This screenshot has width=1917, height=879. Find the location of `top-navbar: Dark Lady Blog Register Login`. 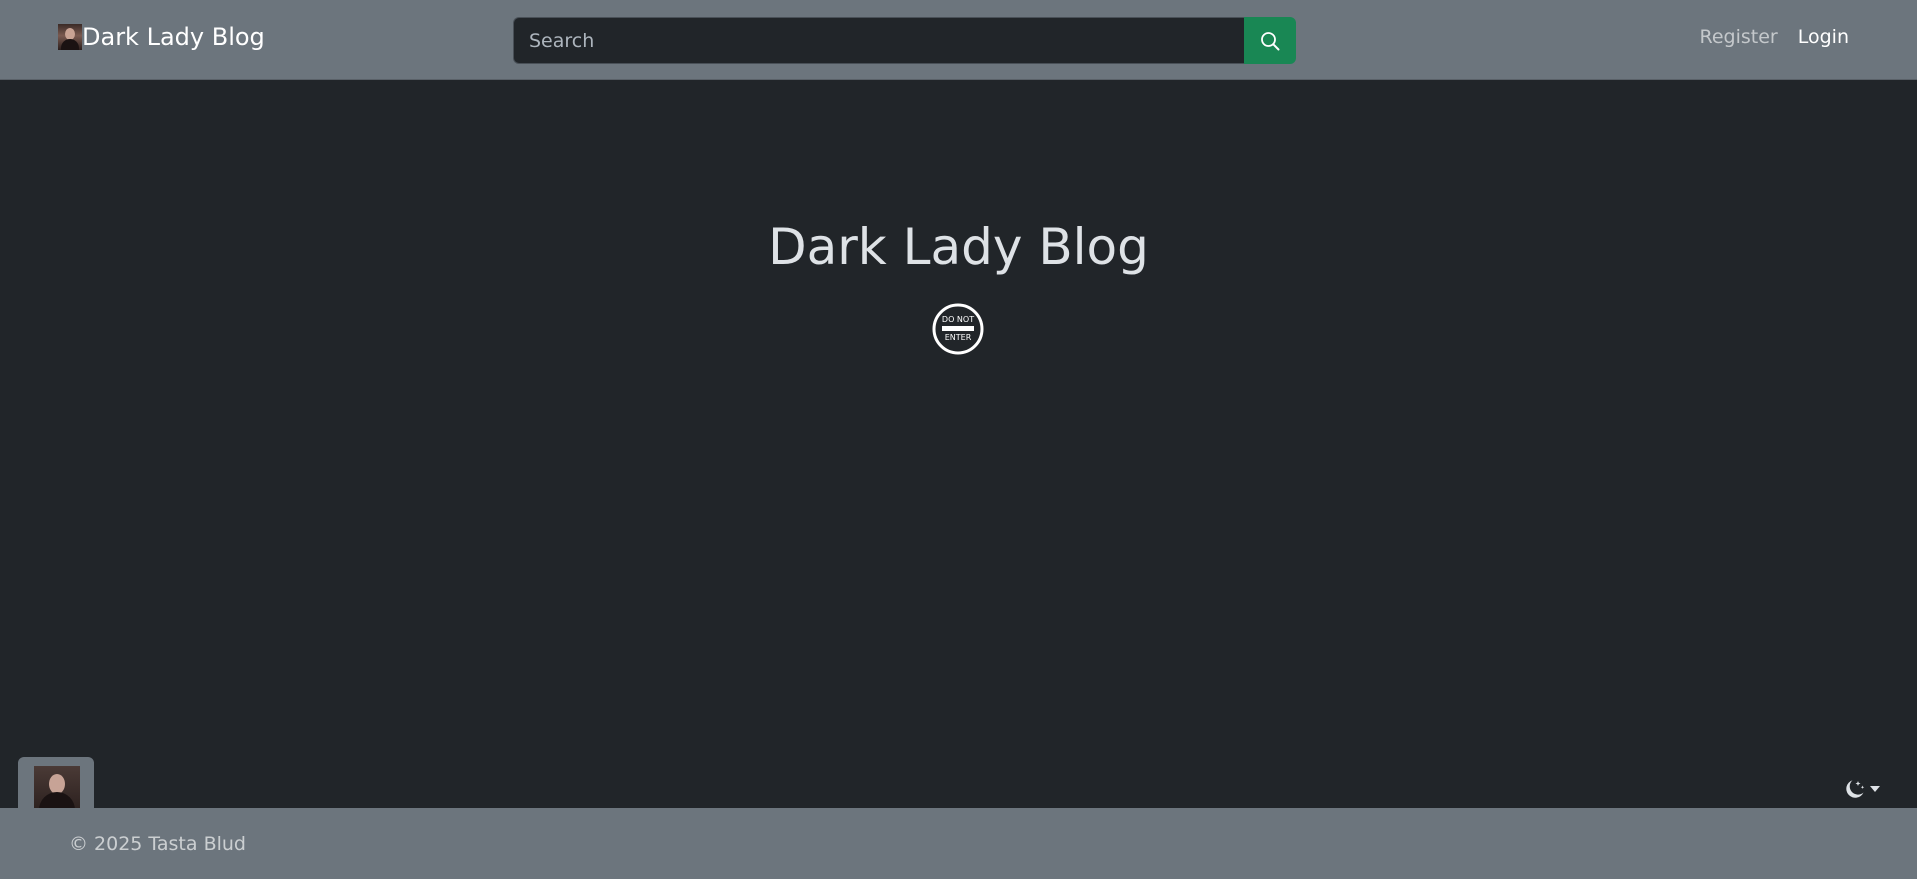

top-navbar: Dark Lady Blog Register Login is located at coordinates (958, 40).